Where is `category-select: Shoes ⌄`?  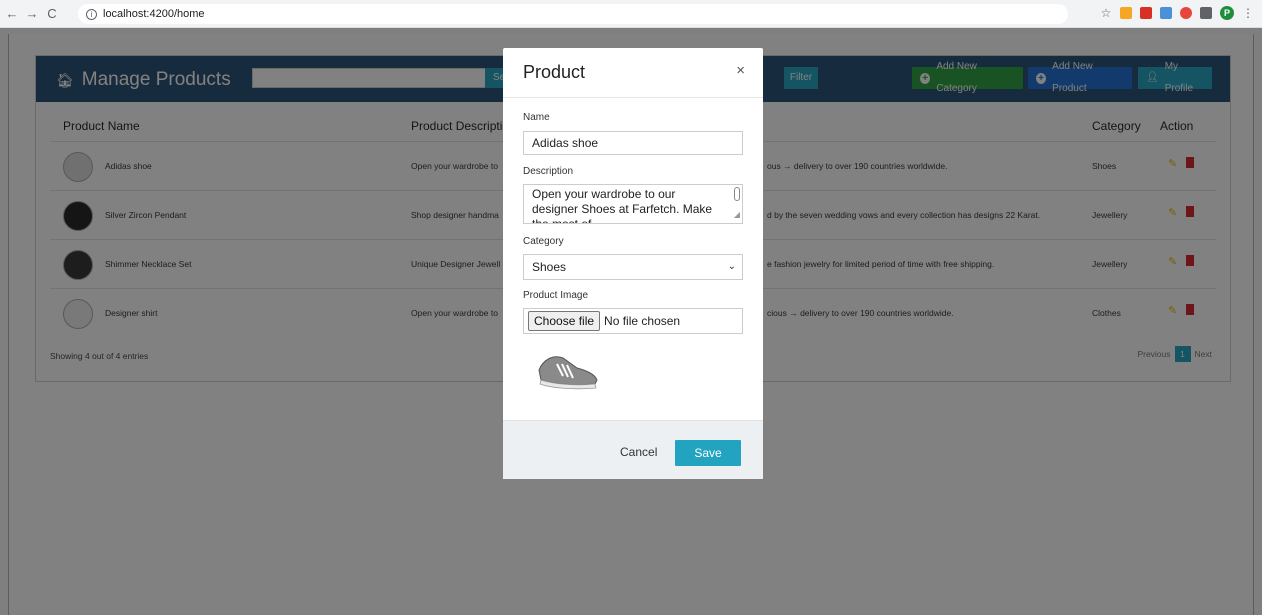
category-select: Shoes ⌄ is located at coordinates (633, 267).